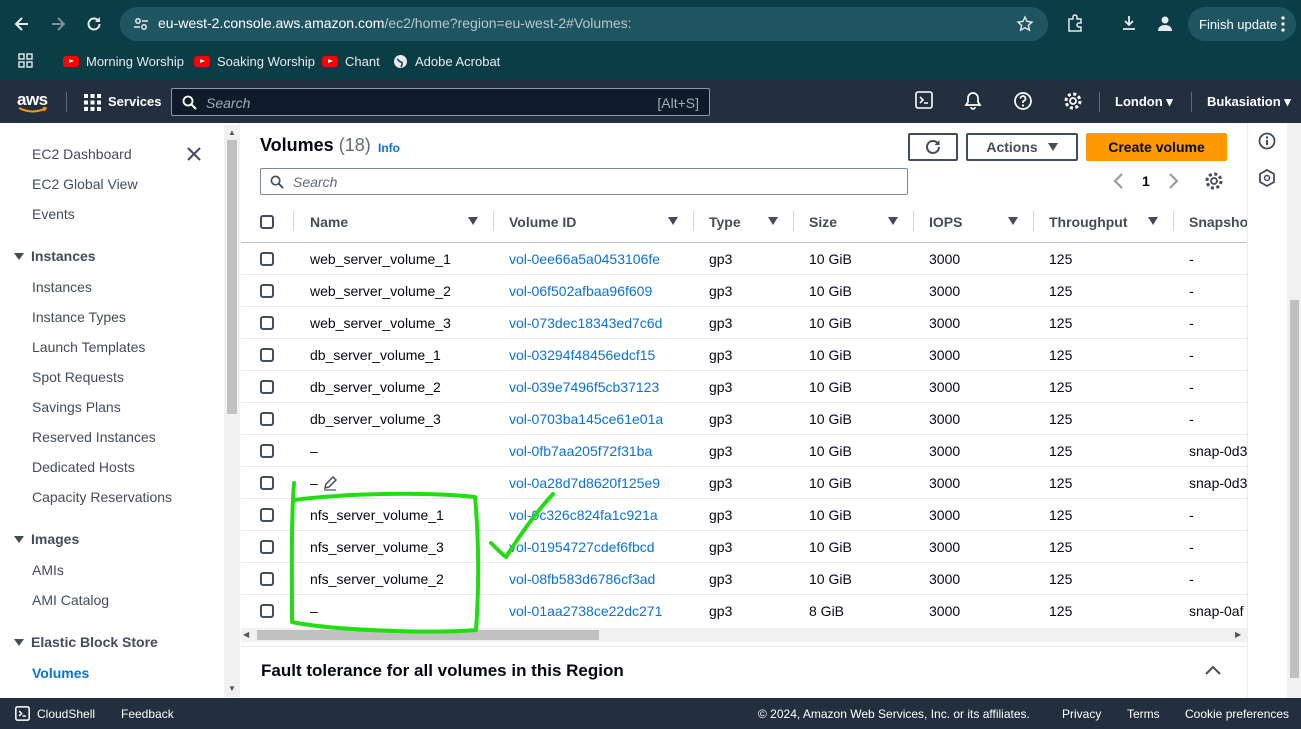  I want to click on chevron-up-icon, so click(1213, 670).